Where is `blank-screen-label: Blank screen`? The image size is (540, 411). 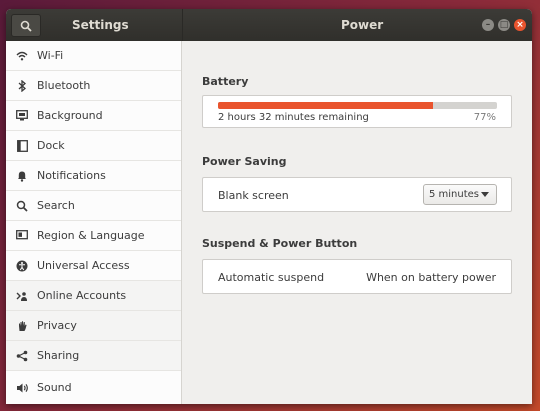
blank-screen-label: Blank screen is located at coordinates (253, 195).